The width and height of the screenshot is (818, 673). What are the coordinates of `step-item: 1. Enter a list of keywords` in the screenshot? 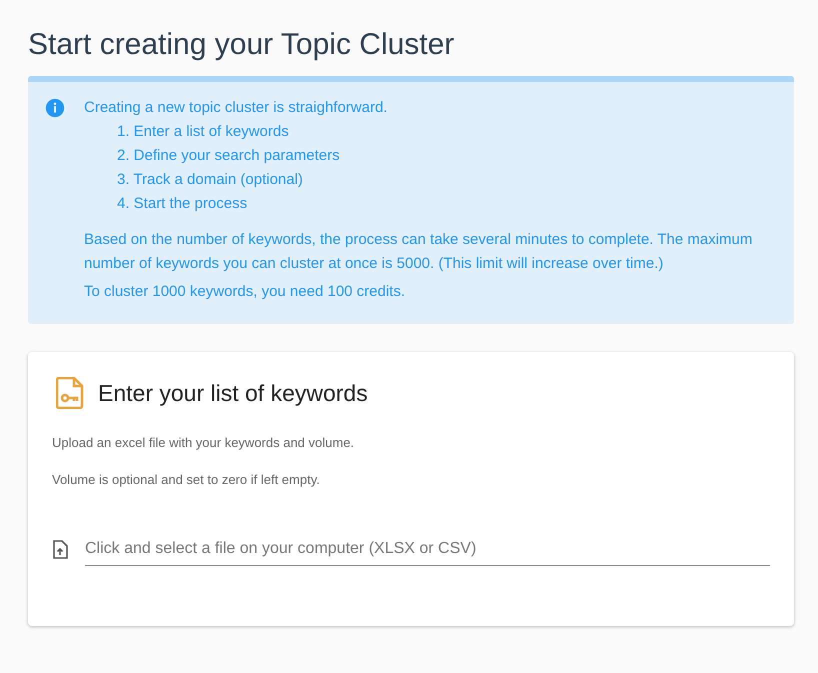 It's located at (203, 132).